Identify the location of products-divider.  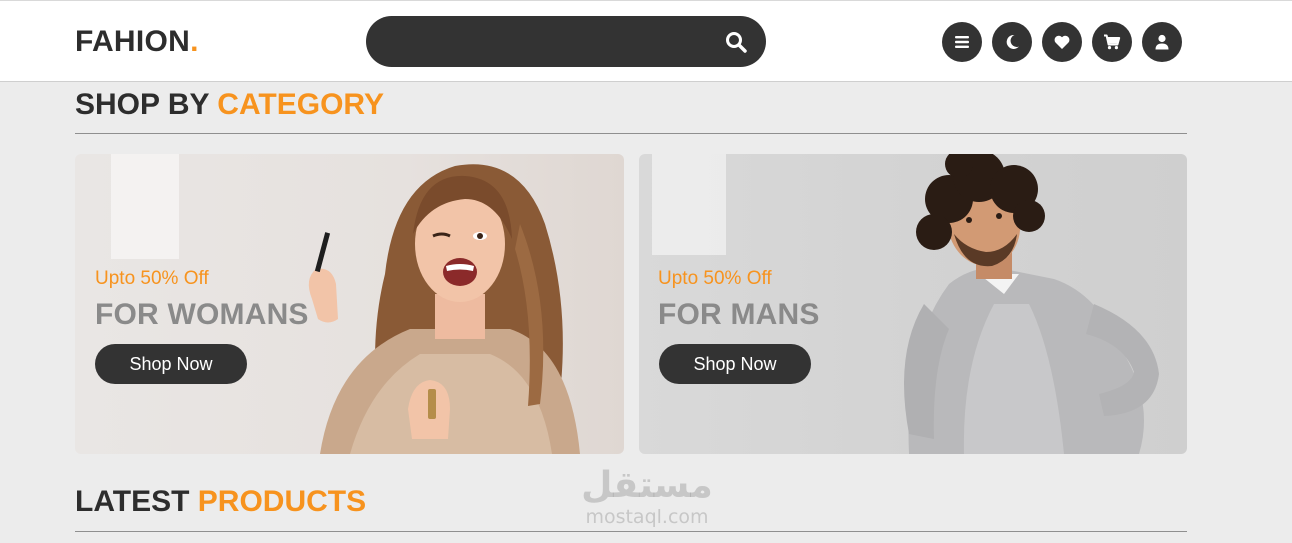
(631, 531).